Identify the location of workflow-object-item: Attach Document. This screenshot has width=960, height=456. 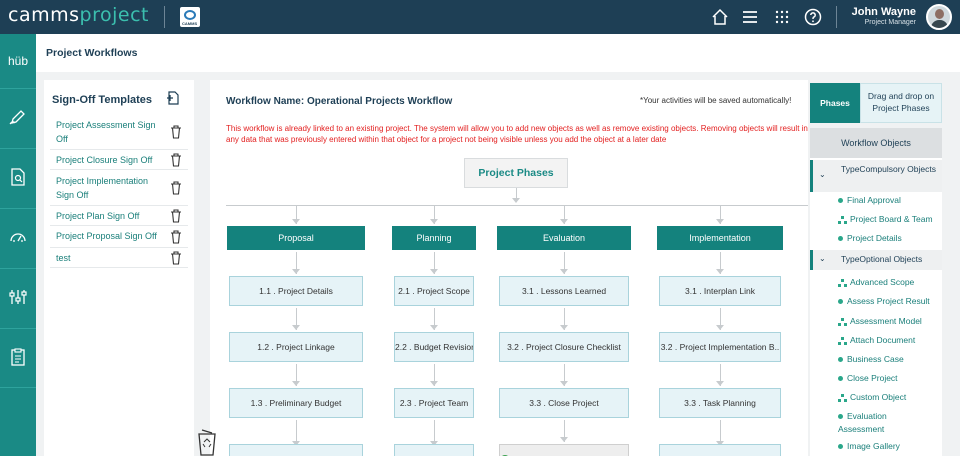
(876, 340).